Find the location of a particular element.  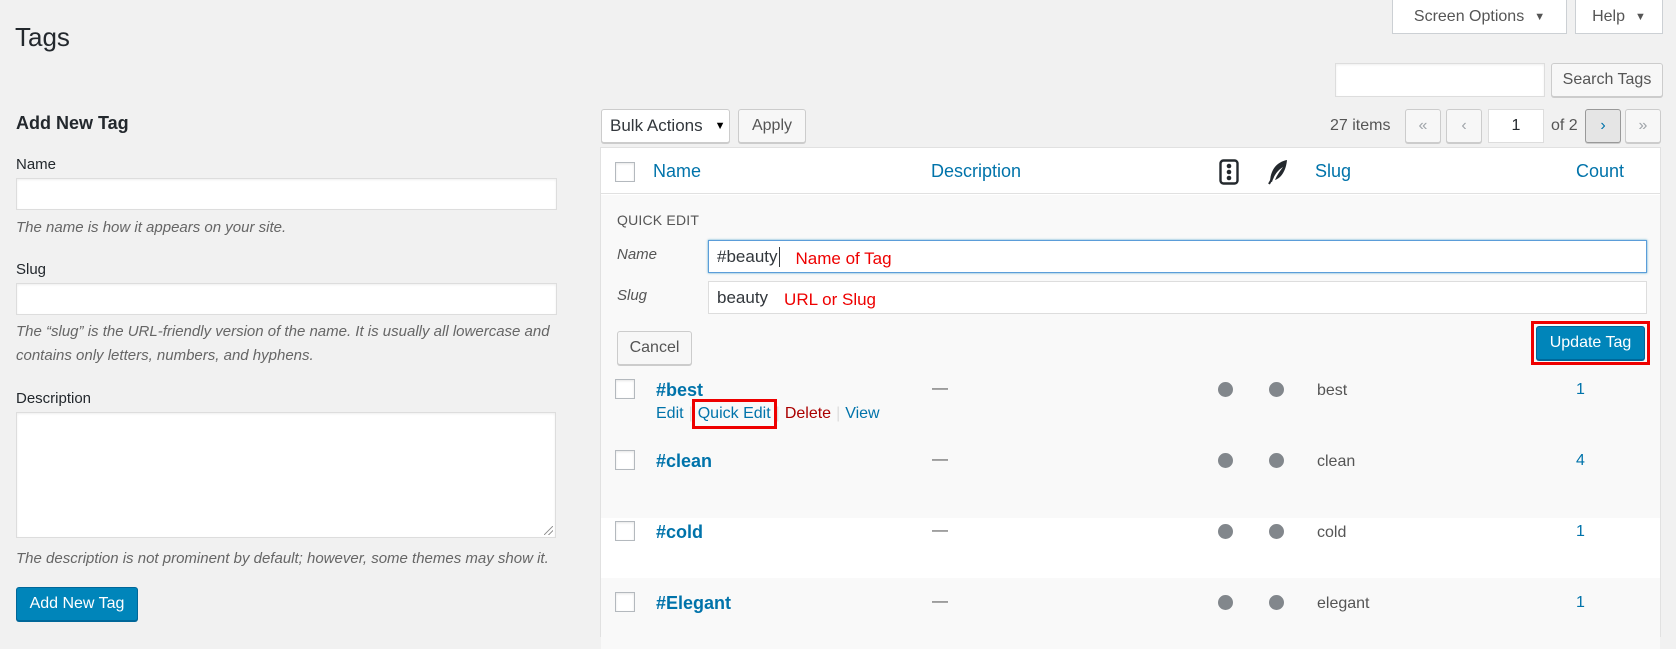

current-page-input: 1 is located at coordinates (1516, 126).